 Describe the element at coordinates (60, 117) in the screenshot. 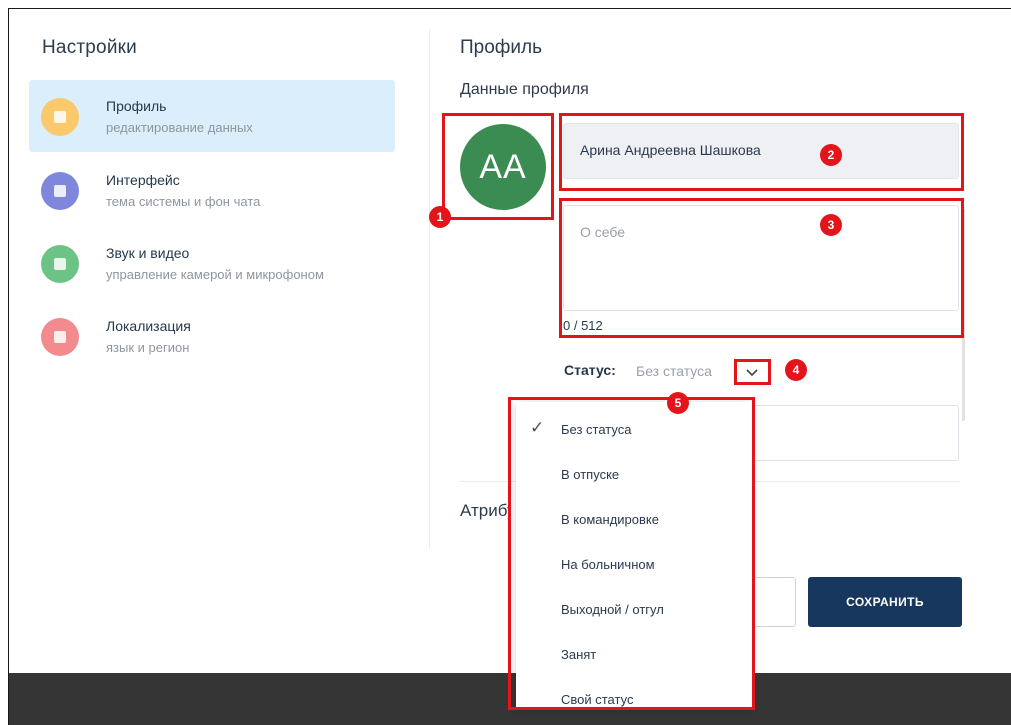

I see `profile-icon` at that location.